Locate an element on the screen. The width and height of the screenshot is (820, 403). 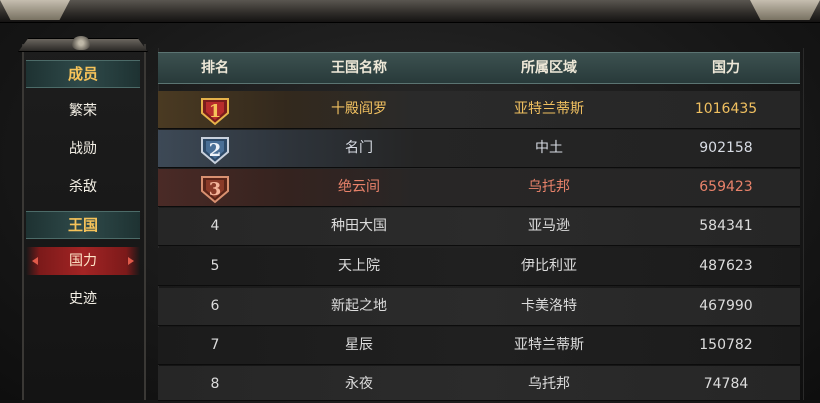
menu-item-kills: 杀敌 is located at coordinates (83, 187).